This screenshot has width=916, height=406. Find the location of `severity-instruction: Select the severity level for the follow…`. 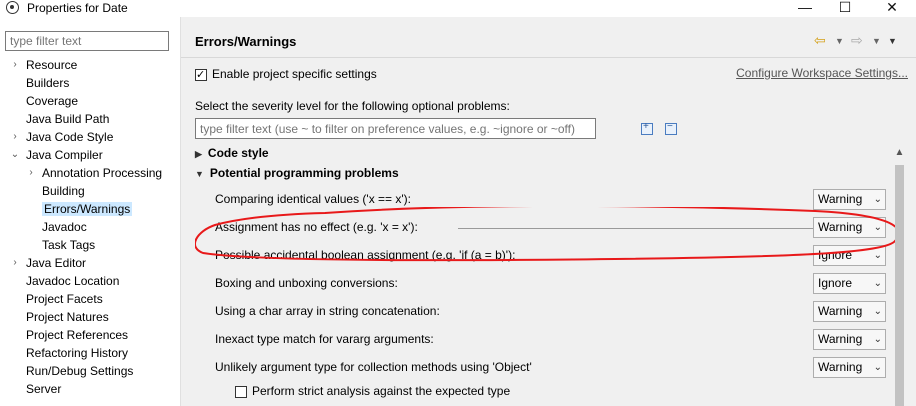

severity-instruction: Select the severity level for the follow… is located at coordinates (352, 106).